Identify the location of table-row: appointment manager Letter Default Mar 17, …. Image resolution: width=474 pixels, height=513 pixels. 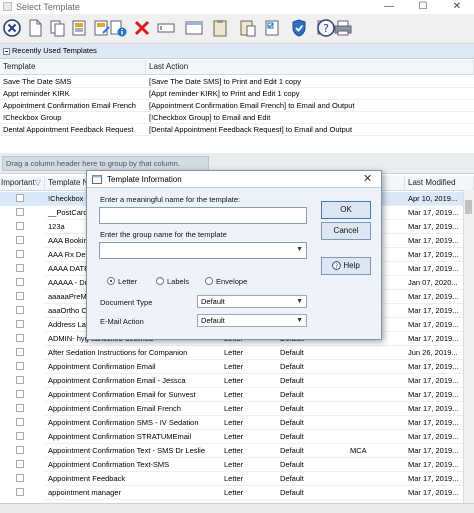
(232, 493).